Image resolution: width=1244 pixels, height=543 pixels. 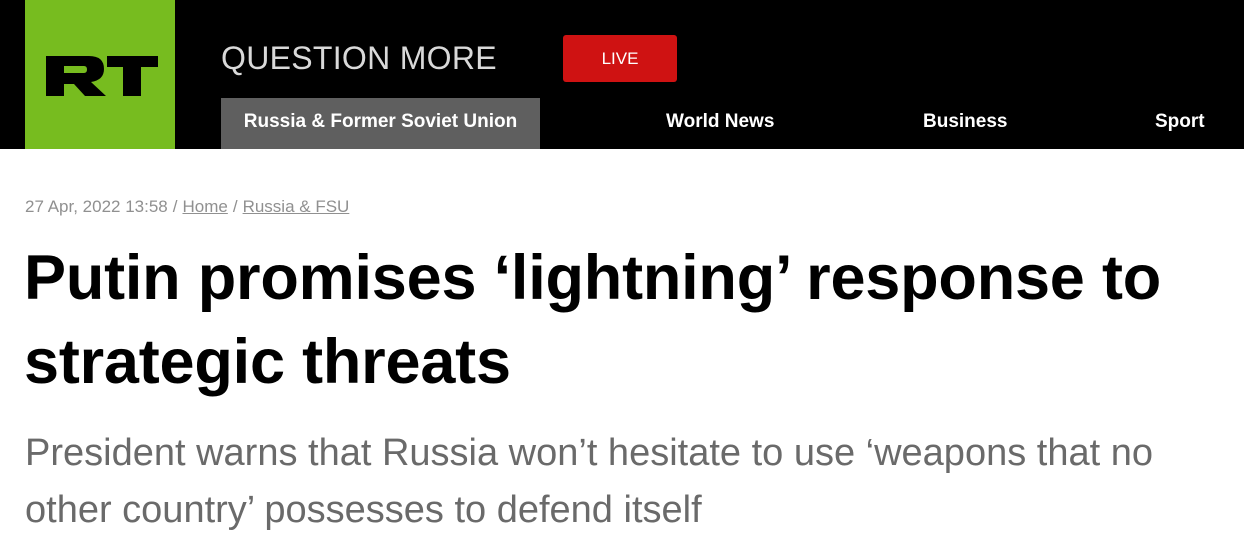 I want to click on nav-item-world-news: World News, so click(x=720, y=123).